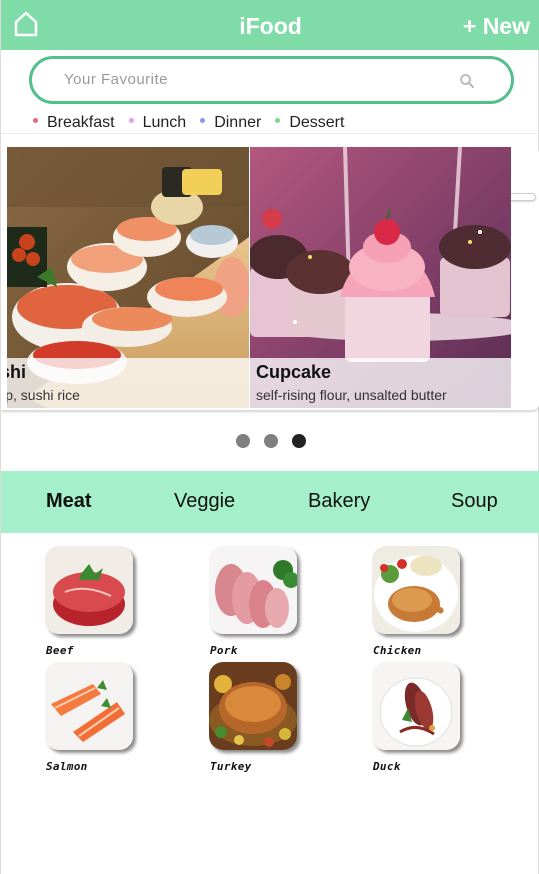 The image size is (539, 874). What do you see at coordinates (294, 372) in the screenshot?
I see `slide-title: Cupcake` at bounding box center [294, 372].